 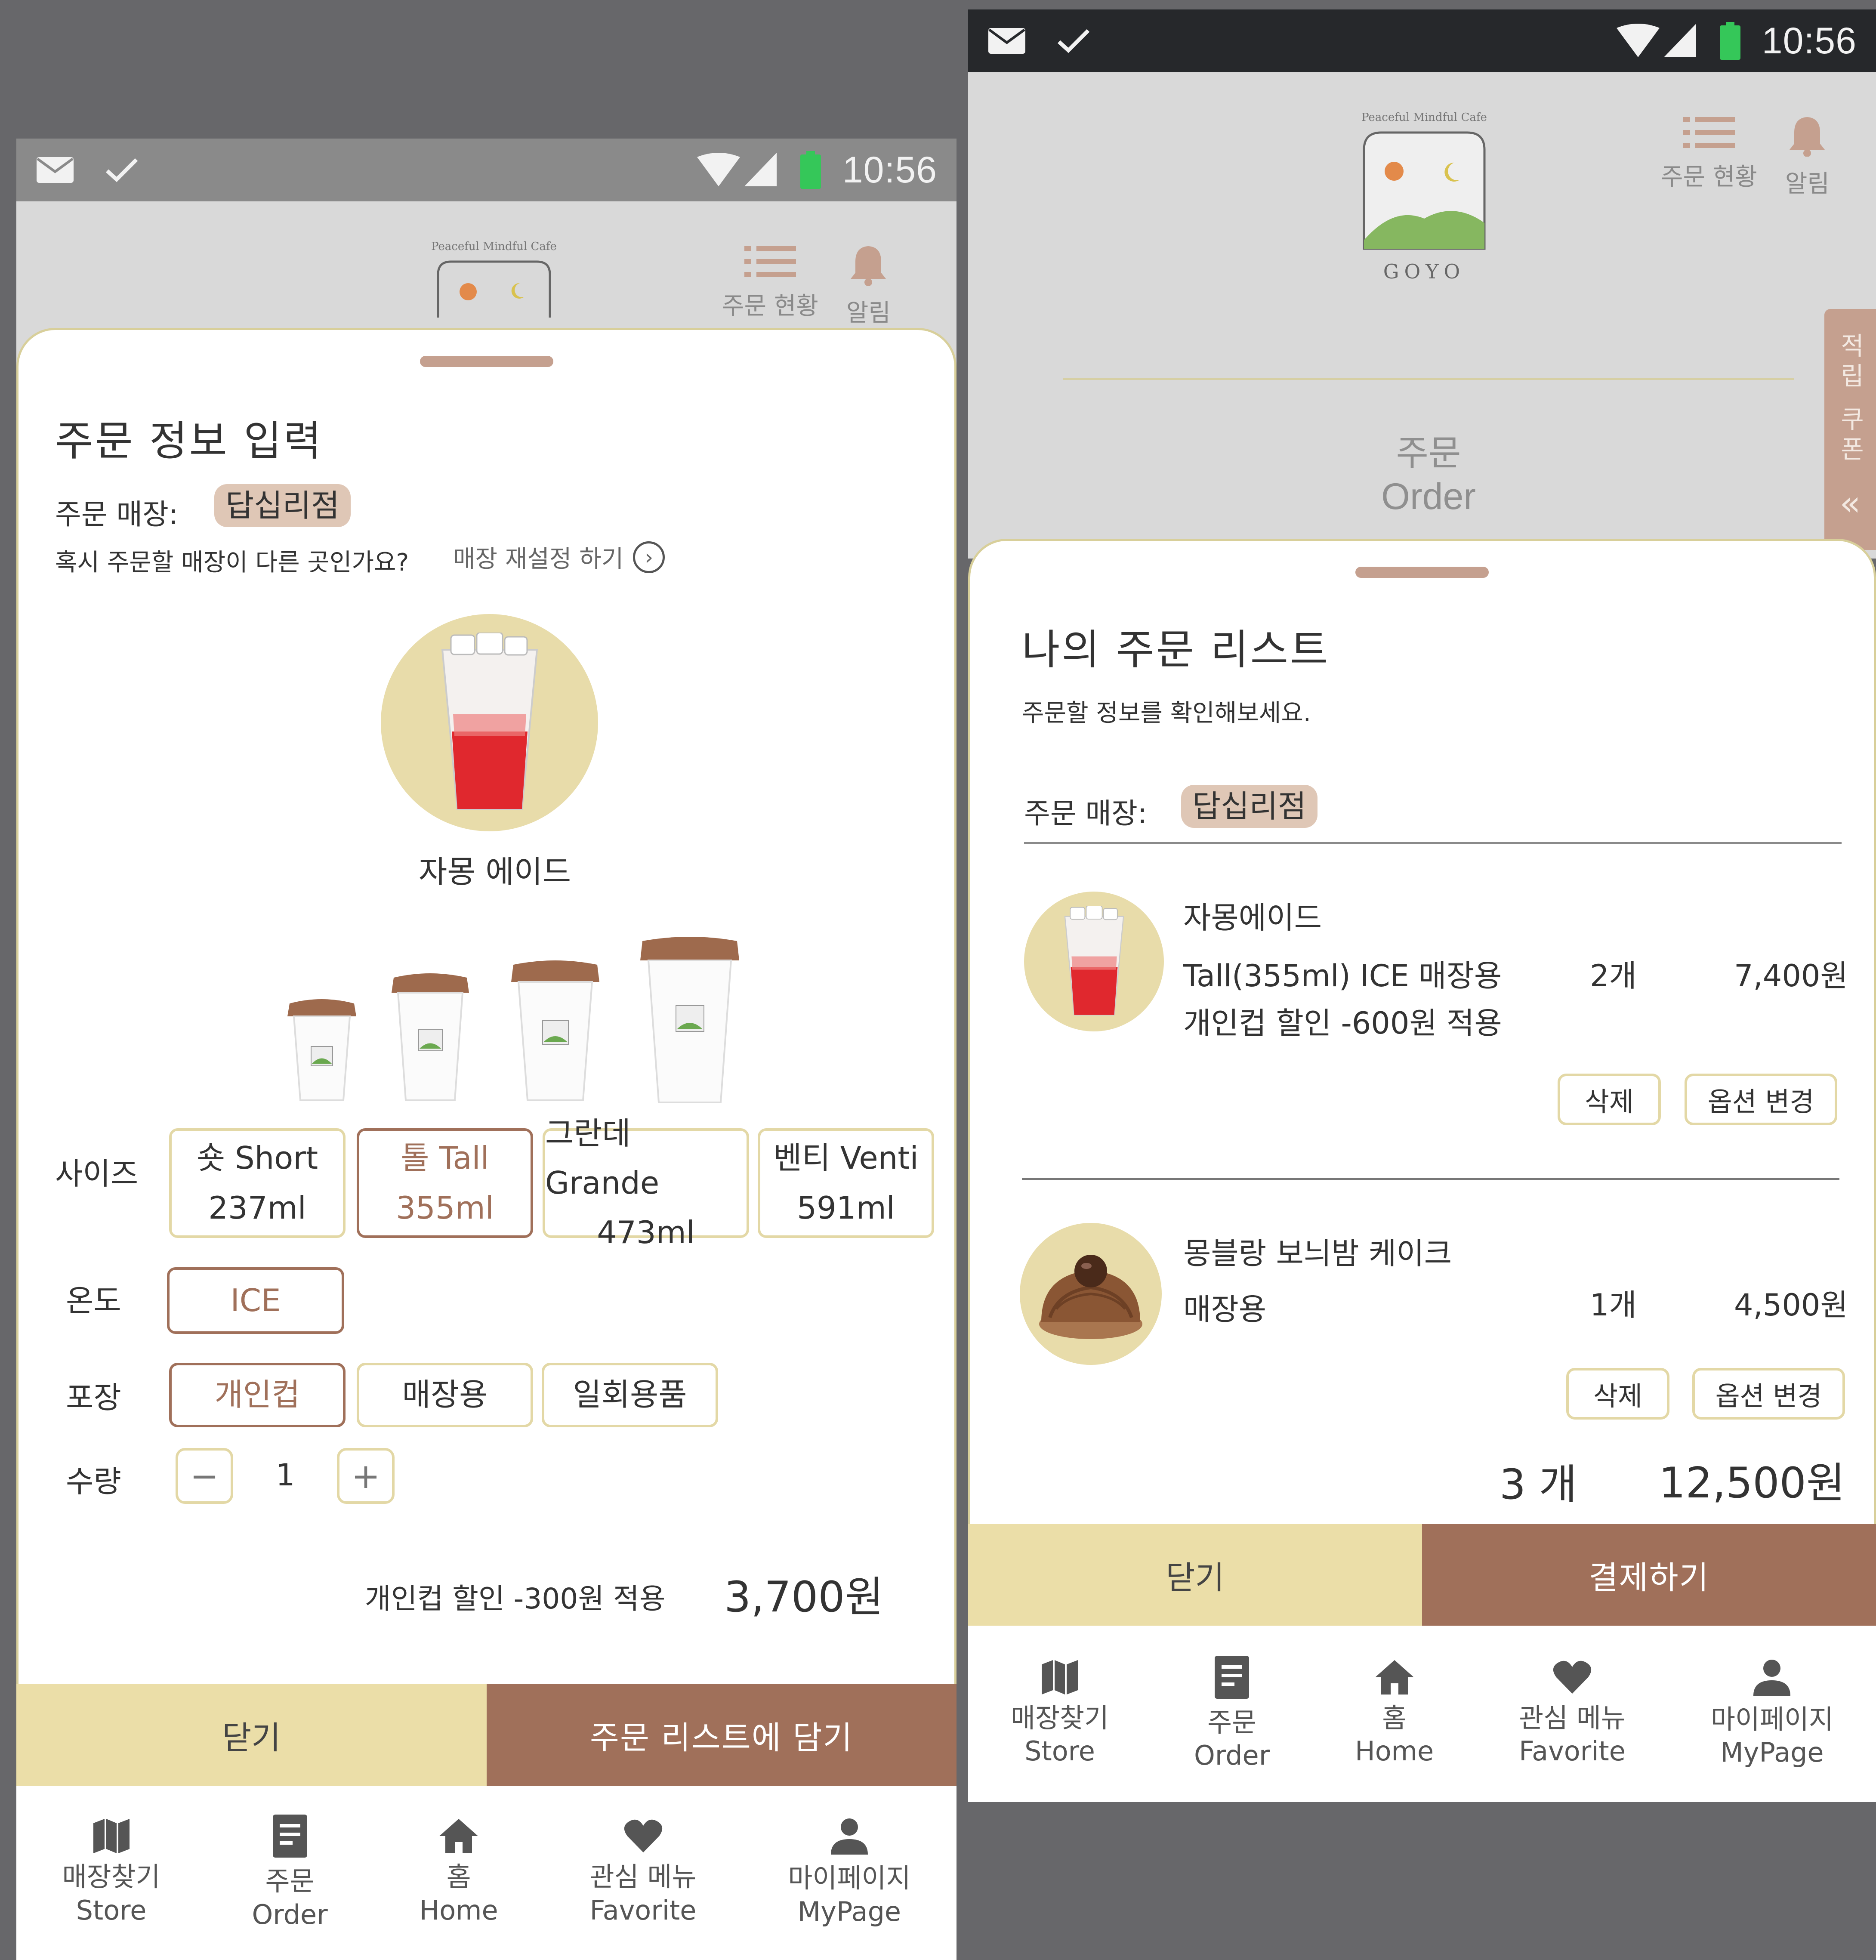 What do you see at coordinates (559, 557) in the screenshot?
I see `store-reset-link: 매장 재설정 하기 ›` at bounding box center [559, 557].